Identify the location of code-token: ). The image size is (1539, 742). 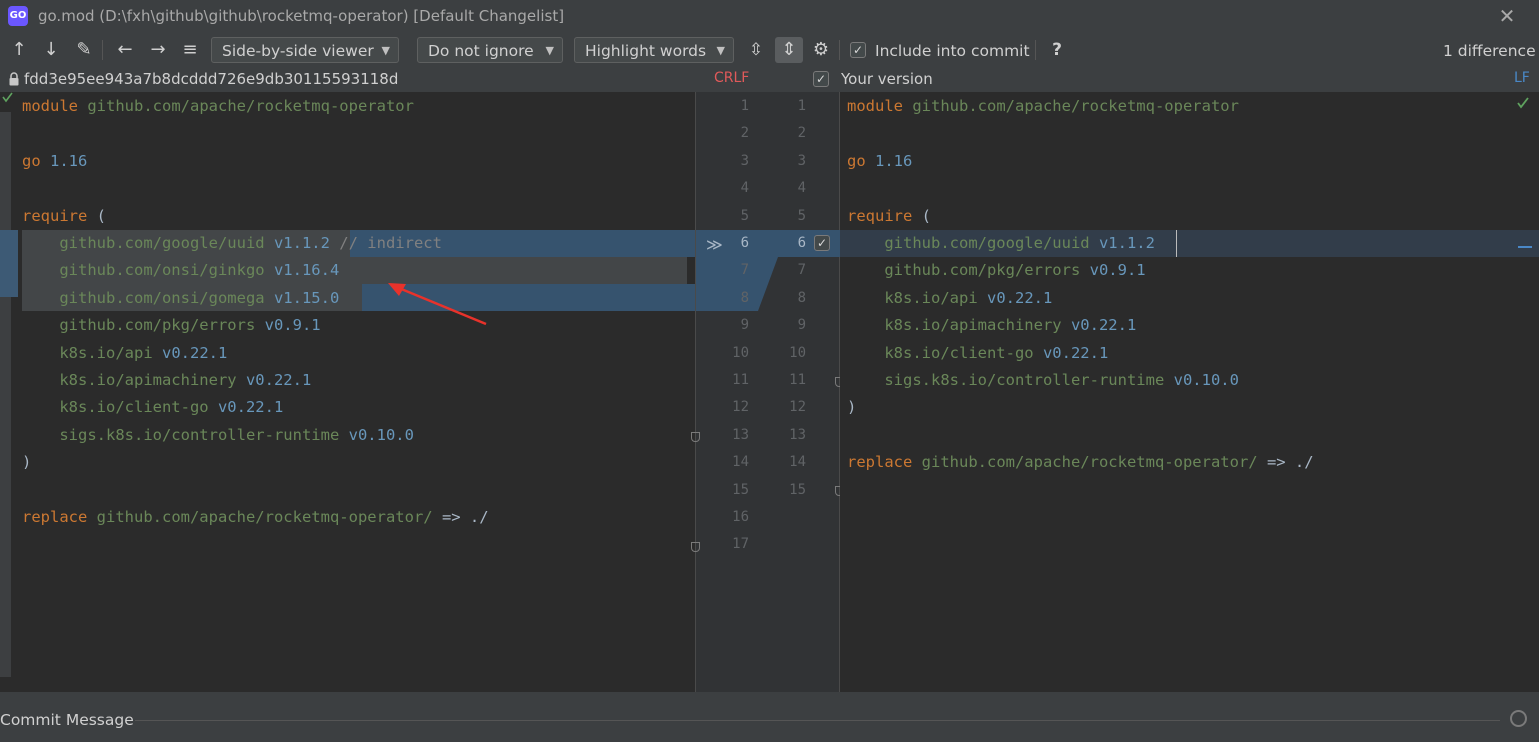
(27, 462).